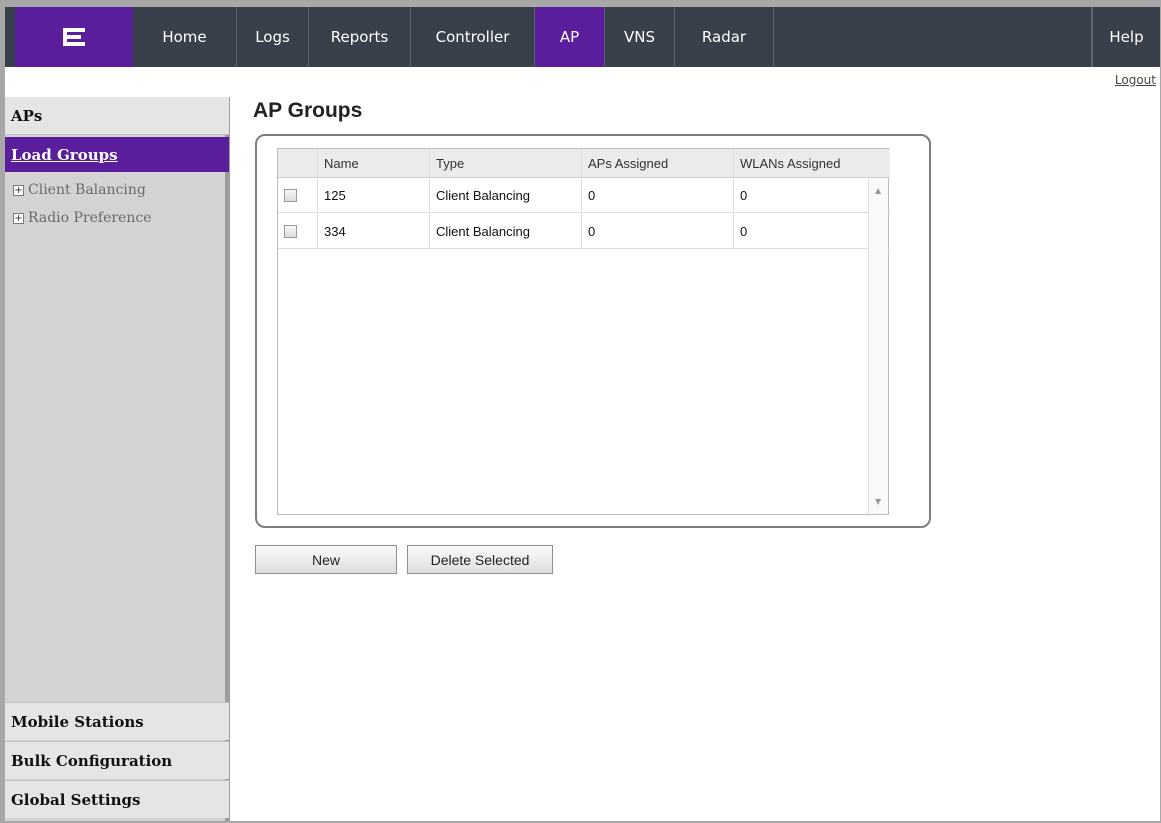  I want to click on column-header-name: Name, so click(374, 163).